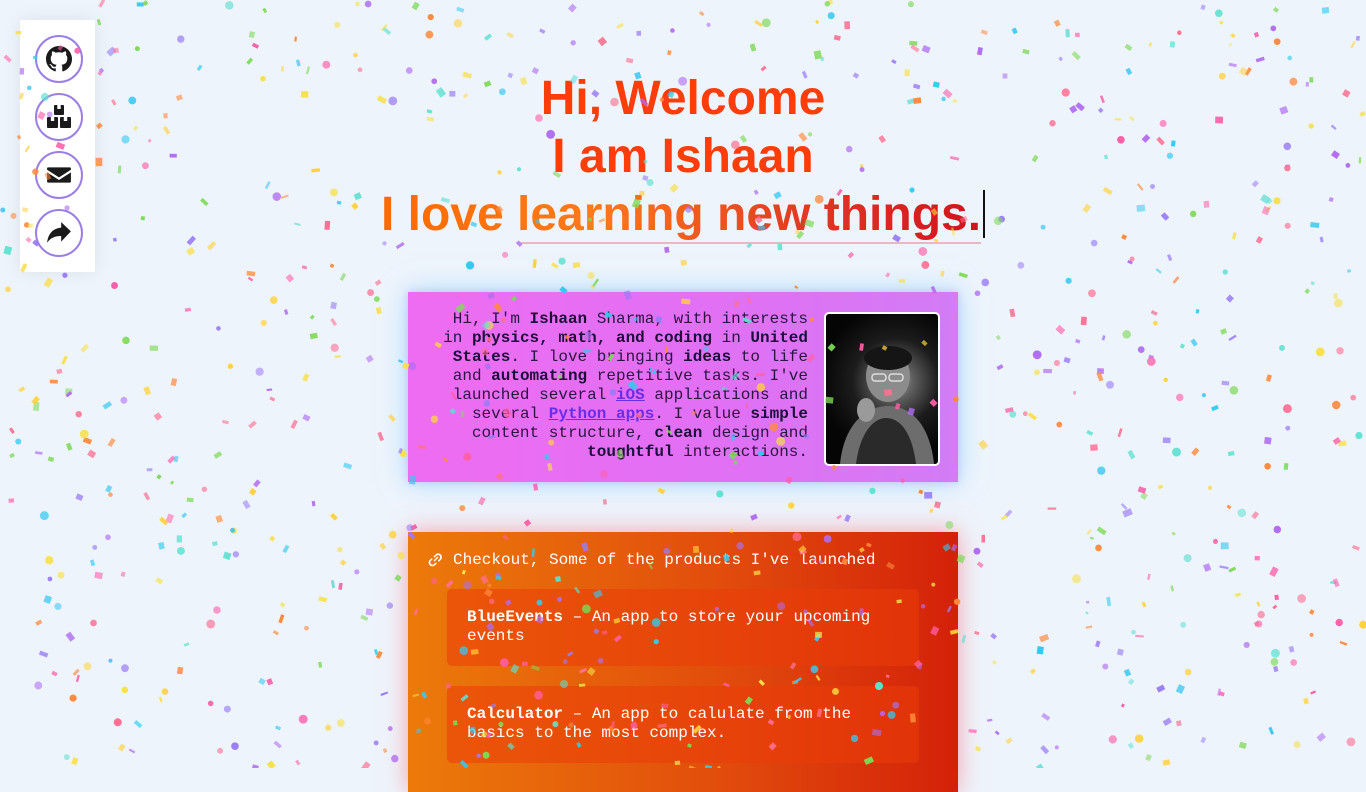 Image resolution: width=1366 pixels, height=792 pixels. I want to click on avatar-photo, so click(887, 405).